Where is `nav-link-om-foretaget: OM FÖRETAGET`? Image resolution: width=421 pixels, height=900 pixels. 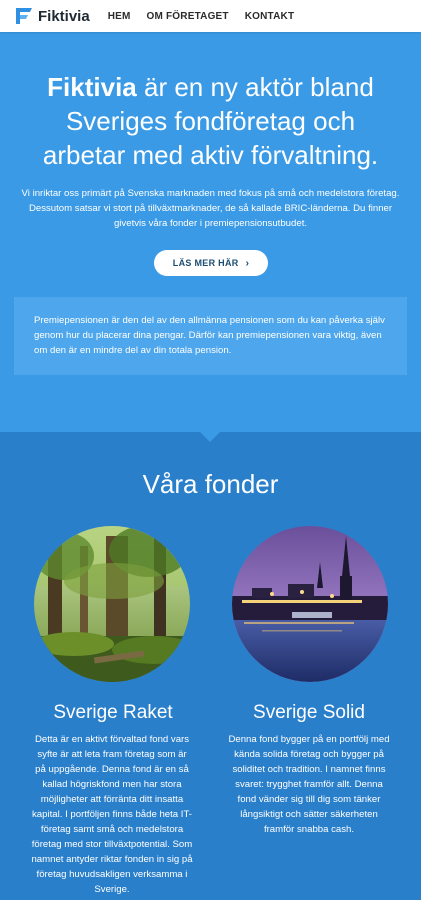 nav-link-om-foretaget: OM FÖRETAGET is located at coordinates (188, 16).